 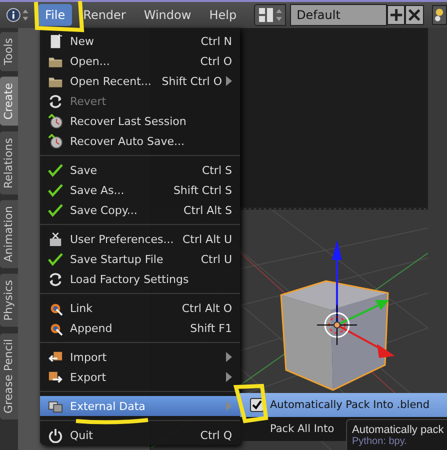 I want to click on menu-entry: External Data, so click(x=140, y=406).